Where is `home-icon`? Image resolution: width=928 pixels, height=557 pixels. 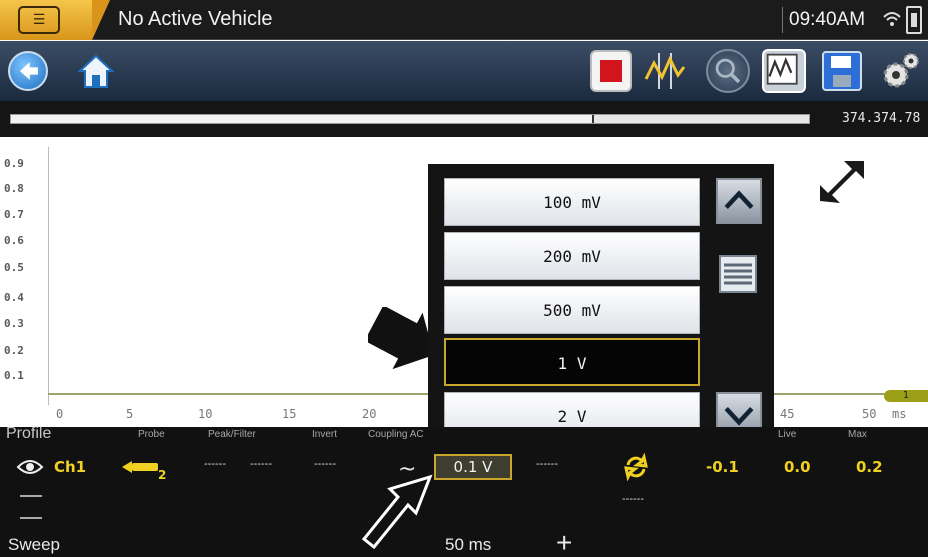 home-icon is located at coordinates (96, 71).